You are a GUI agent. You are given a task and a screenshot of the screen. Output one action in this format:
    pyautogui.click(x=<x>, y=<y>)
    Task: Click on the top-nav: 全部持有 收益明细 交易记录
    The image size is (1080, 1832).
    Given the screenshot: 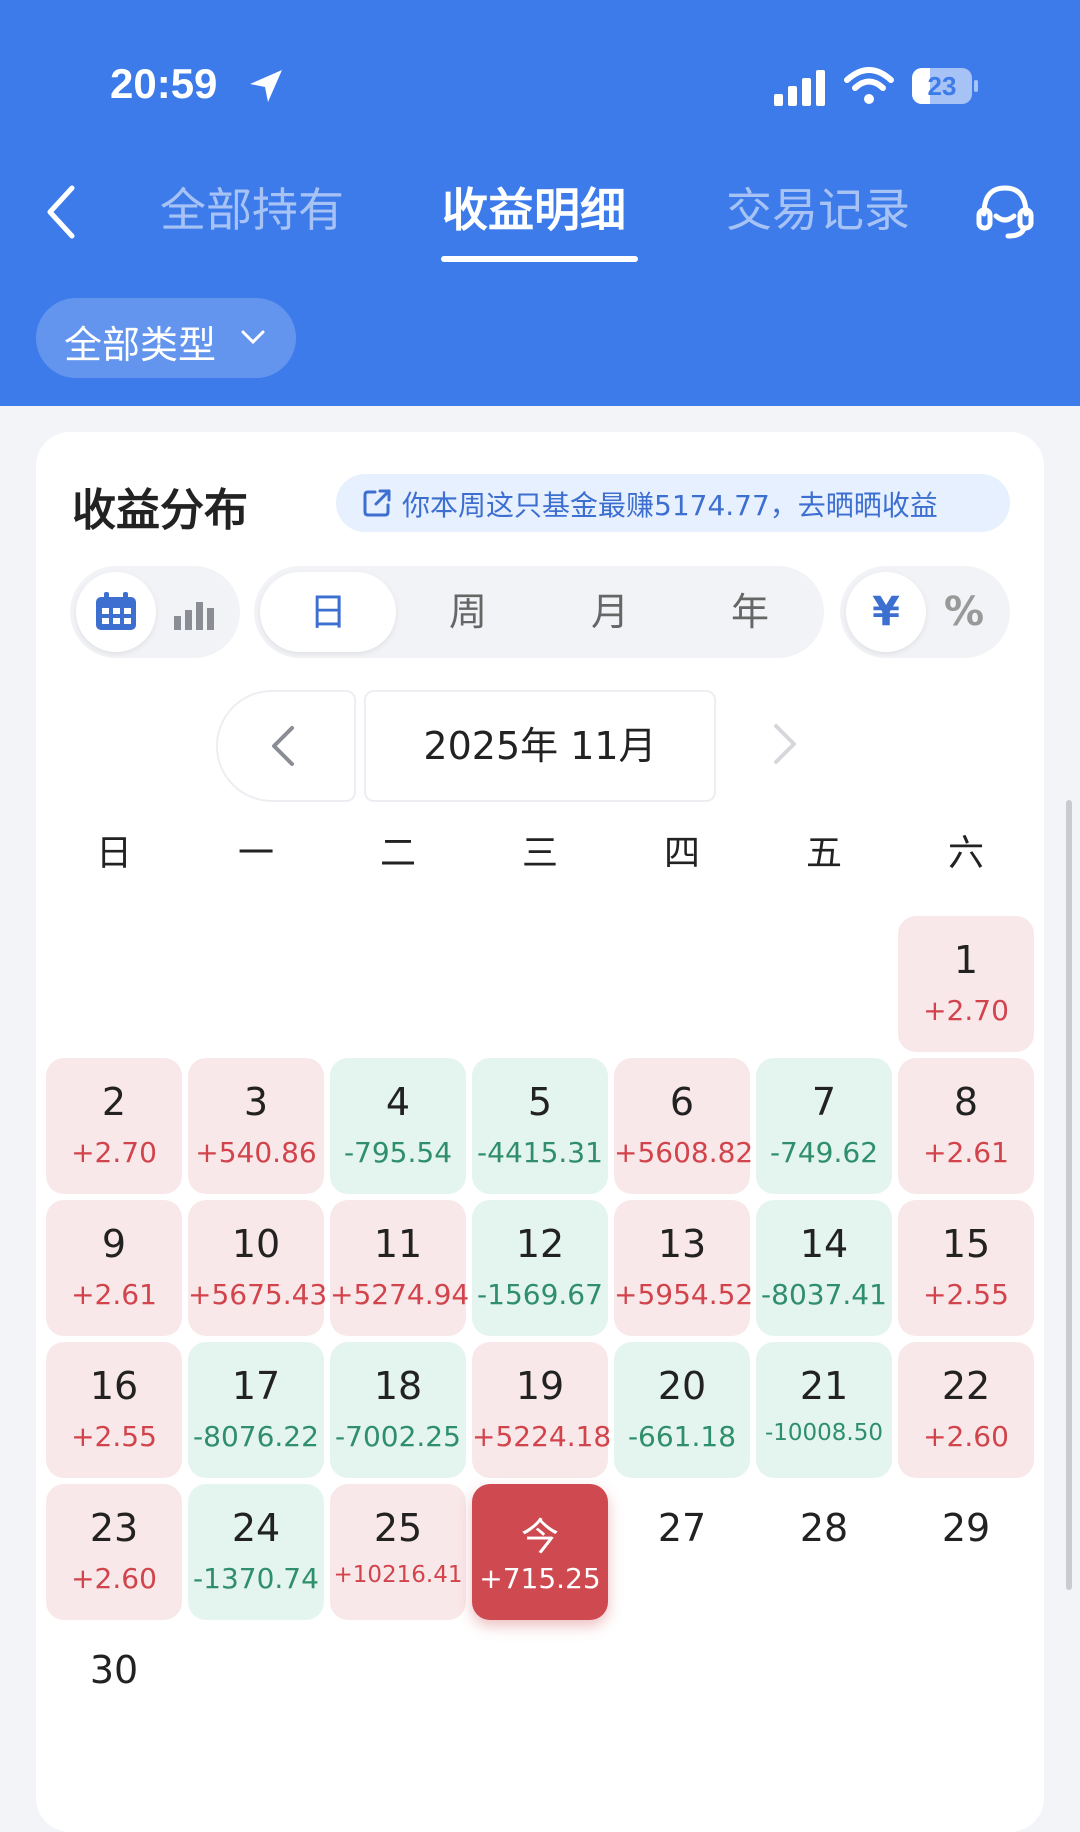 What is the action you would take?
    pyautogui.click(x=540, y=215)
    